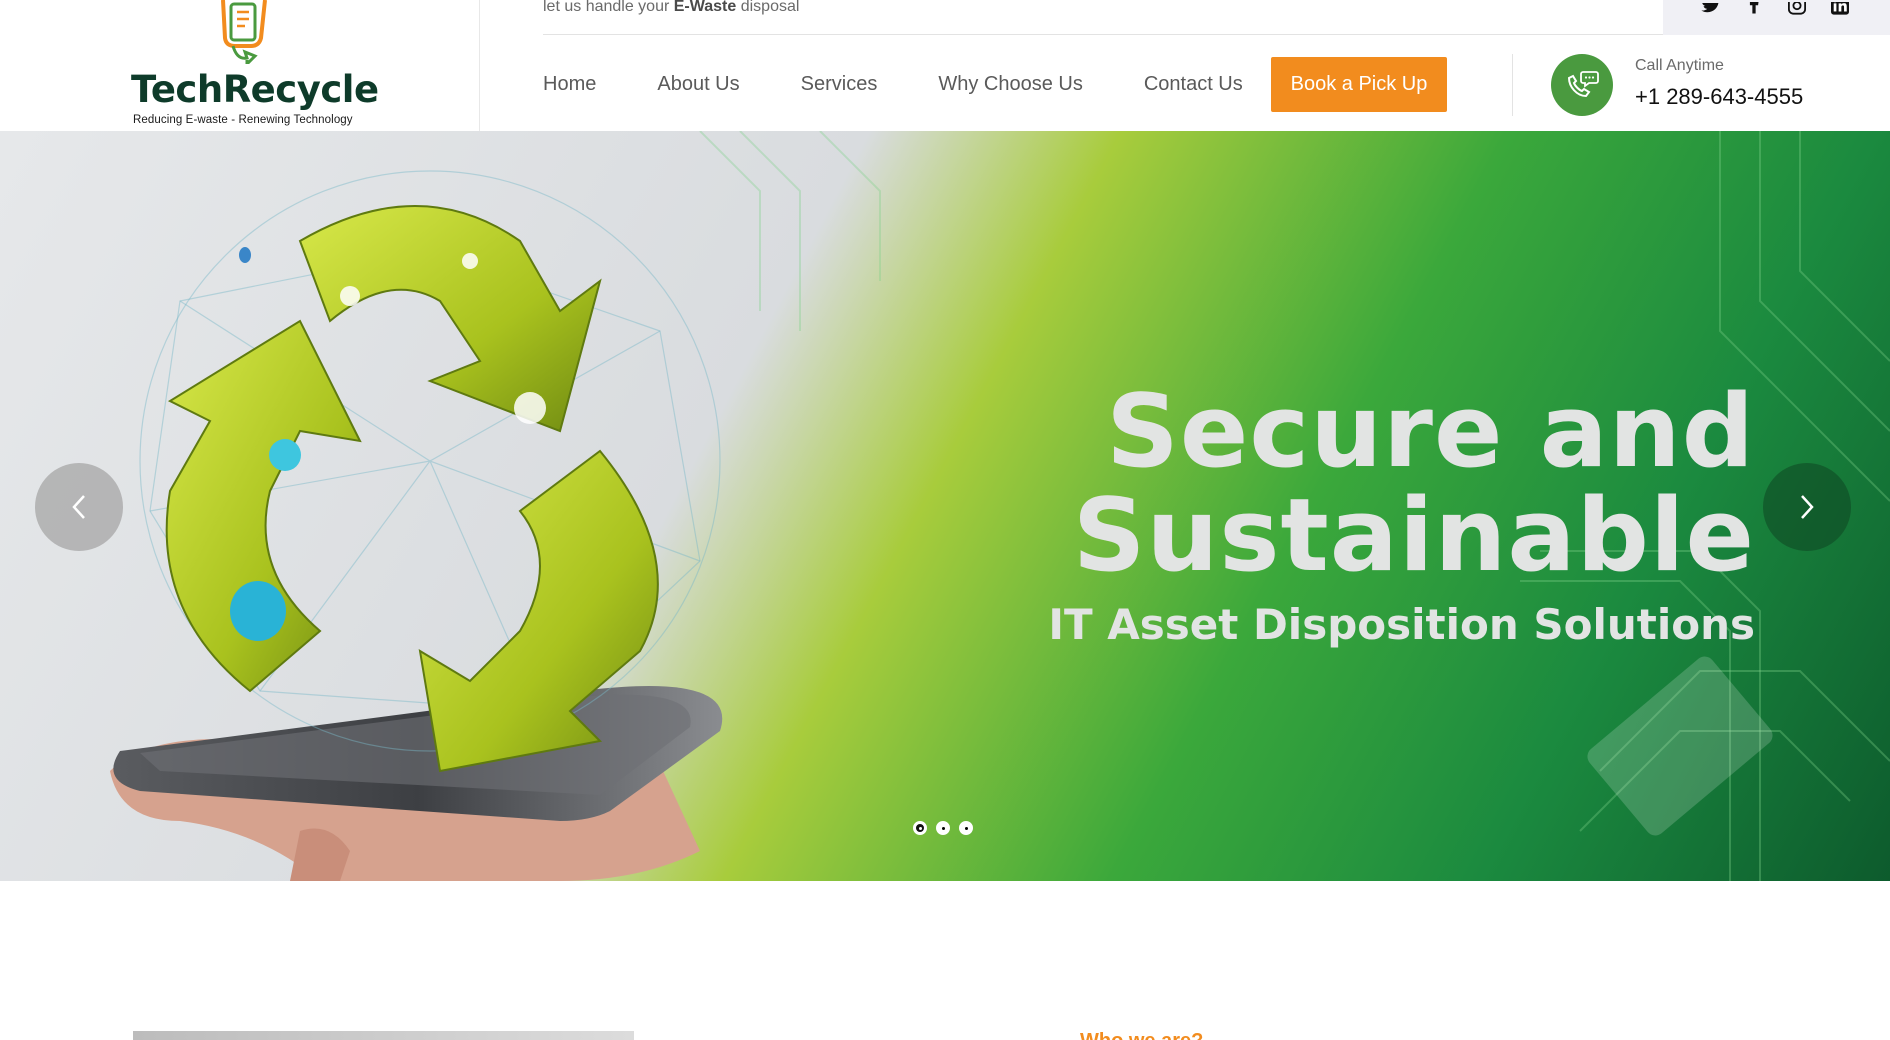  Describe the element at coordinates (383, 1035) in the screenshot. I see `about-section-image` at that location.